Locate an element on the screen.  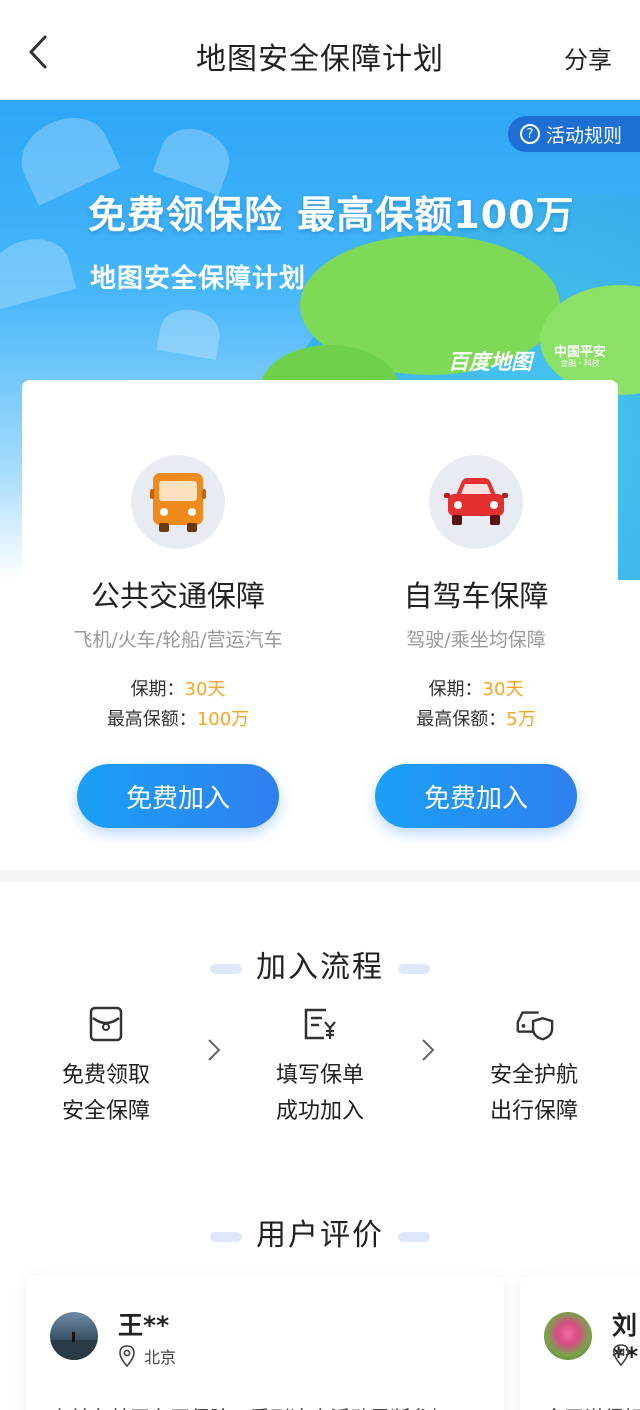
review-text: 今天说得好 is located at coordinates (592, 1406).